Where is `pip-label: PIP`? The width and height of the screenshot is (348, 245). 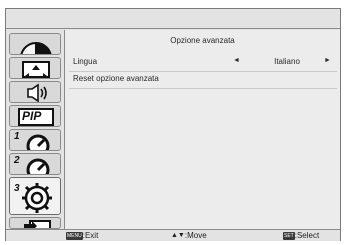 pip-label: PIP is located at coordinates (32, 116).